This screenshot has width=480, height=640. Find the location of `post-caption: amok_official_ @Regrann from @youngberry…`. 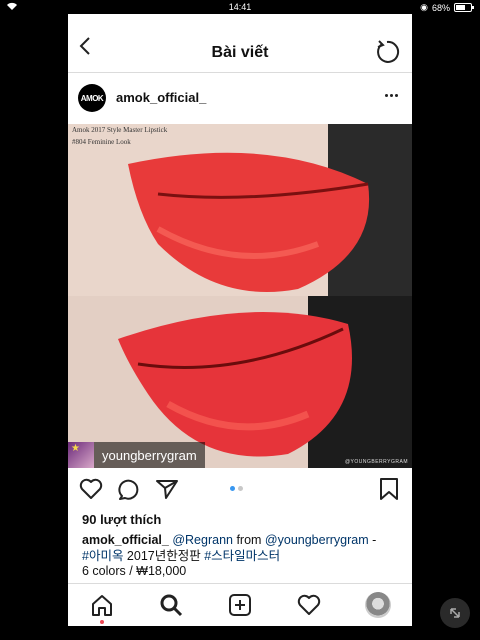

post-caption: amok_official_ @Regrann from @youngberry… is located at coordinates (242, 548).